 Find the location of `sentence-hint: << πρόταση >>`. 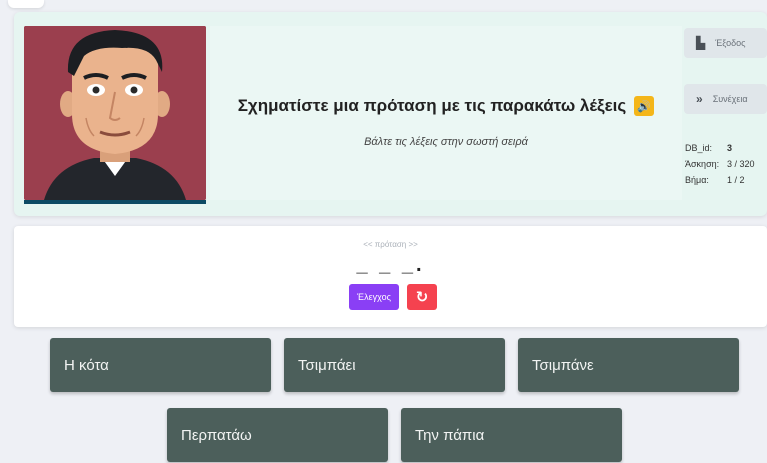

sentence-hint: << πρόταση >> is located at coordinates (390, 244).